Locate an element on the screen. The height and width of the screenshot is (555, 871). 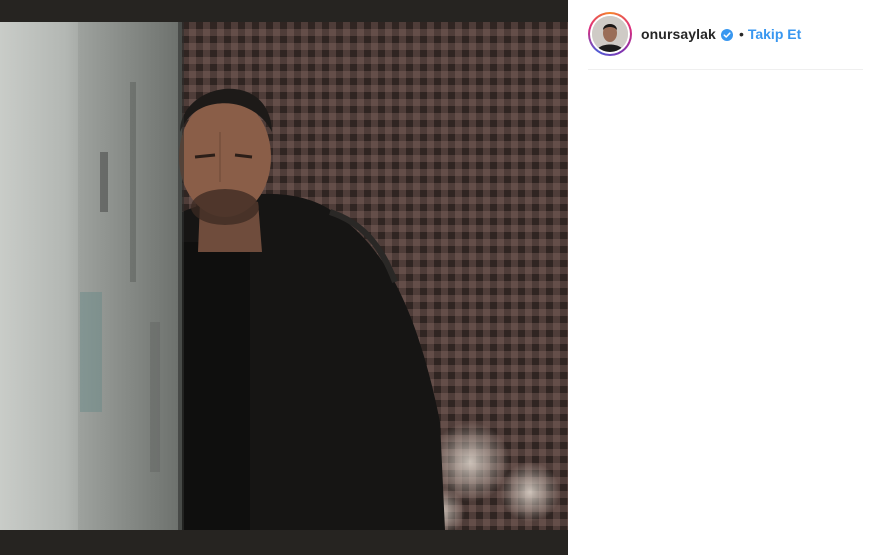
avatar-border is located at coordinates (610, 34).